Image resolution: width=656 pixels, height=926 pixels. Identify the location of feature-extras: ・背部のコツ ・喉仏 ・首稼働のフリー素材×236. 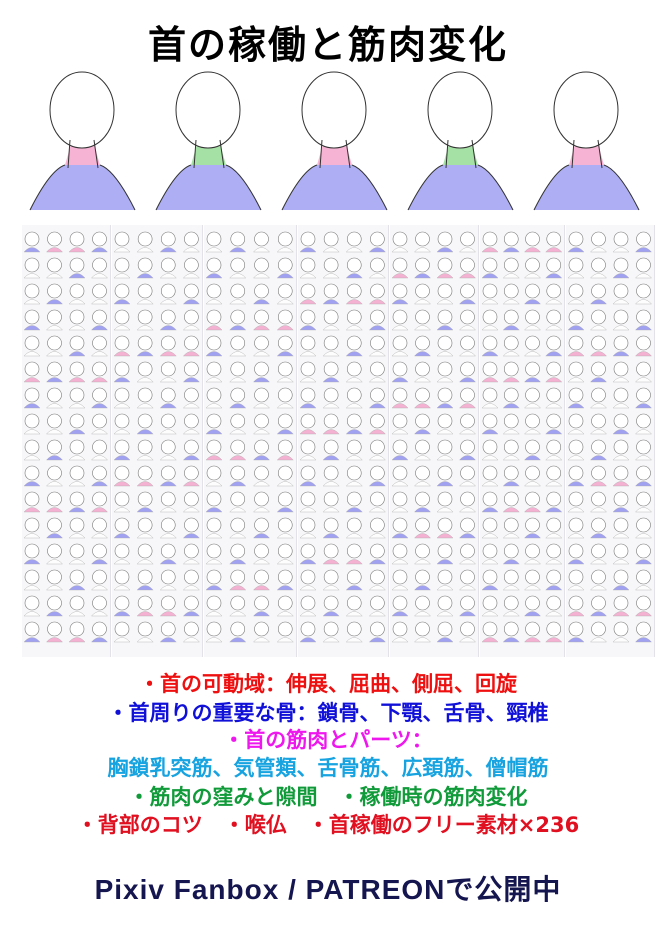
(328, 825).